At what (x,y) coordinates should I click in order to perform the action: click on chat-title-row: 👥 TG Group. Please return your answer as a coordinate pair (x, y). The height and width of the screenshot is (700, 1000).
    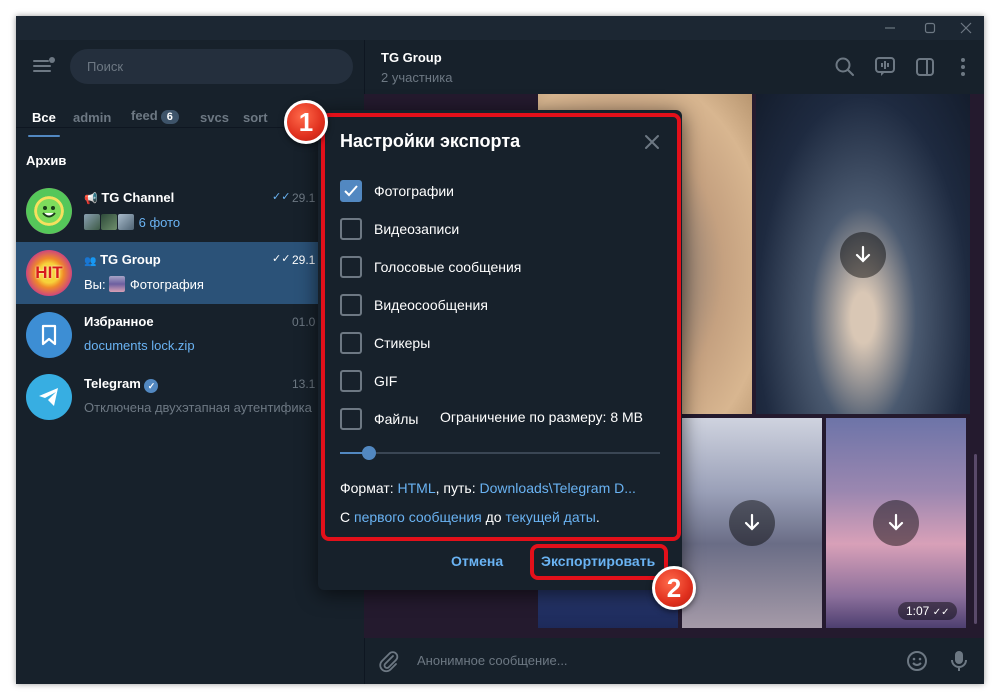
    Looking at the image, I should click on (122, 259).